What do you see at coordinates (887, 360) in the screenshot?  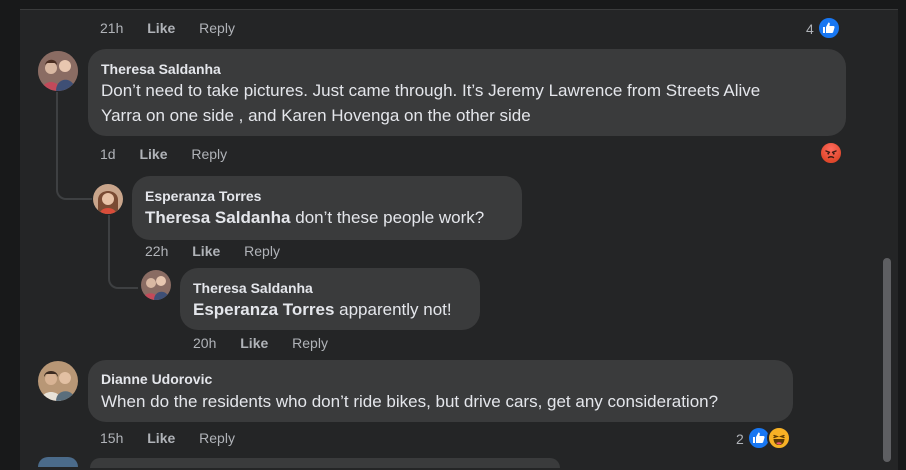 I see `scrollbar` at bounding box center [887, 360].